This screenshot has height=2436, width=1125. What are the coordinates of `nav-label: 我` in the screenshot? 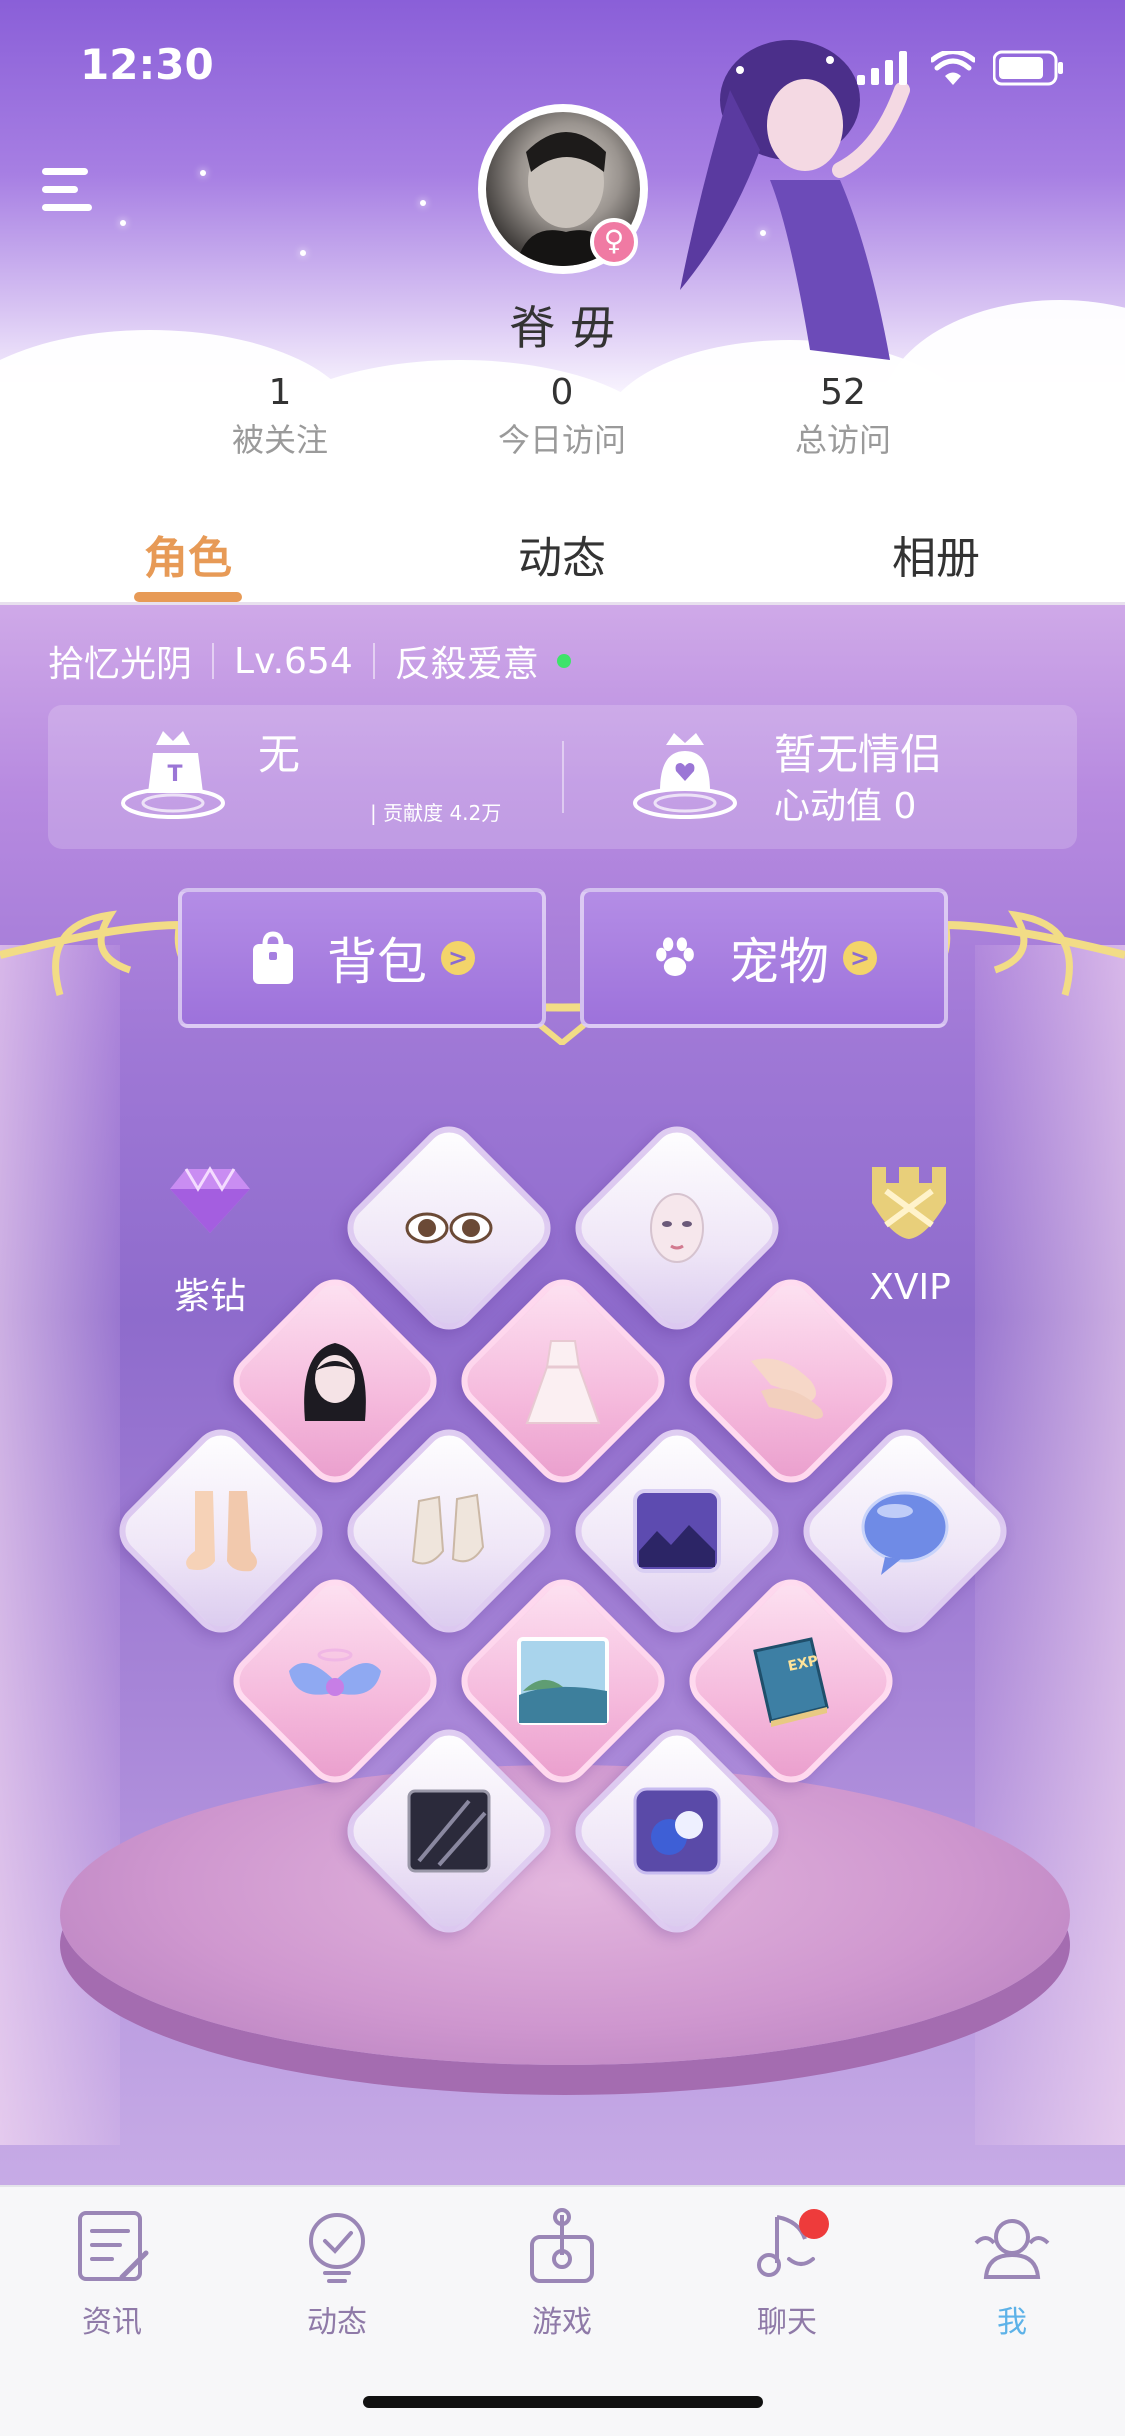 It's located at (1012, 2322).